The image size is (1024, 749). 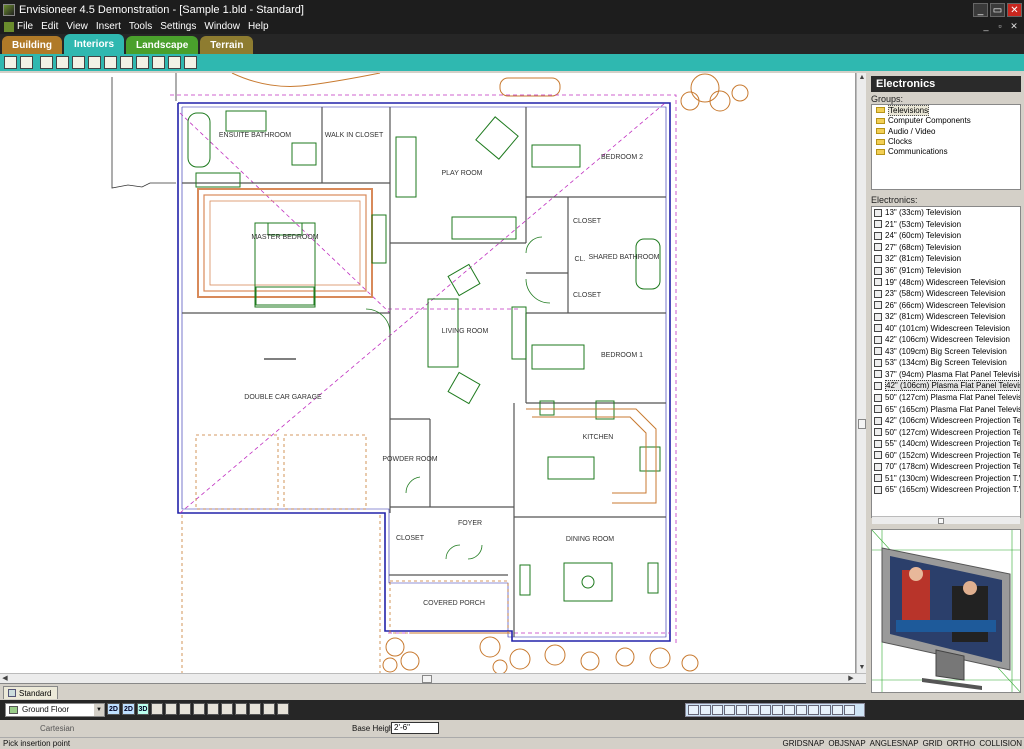 I want to click on electronics-tool-icon, so click(x=110, y=62).